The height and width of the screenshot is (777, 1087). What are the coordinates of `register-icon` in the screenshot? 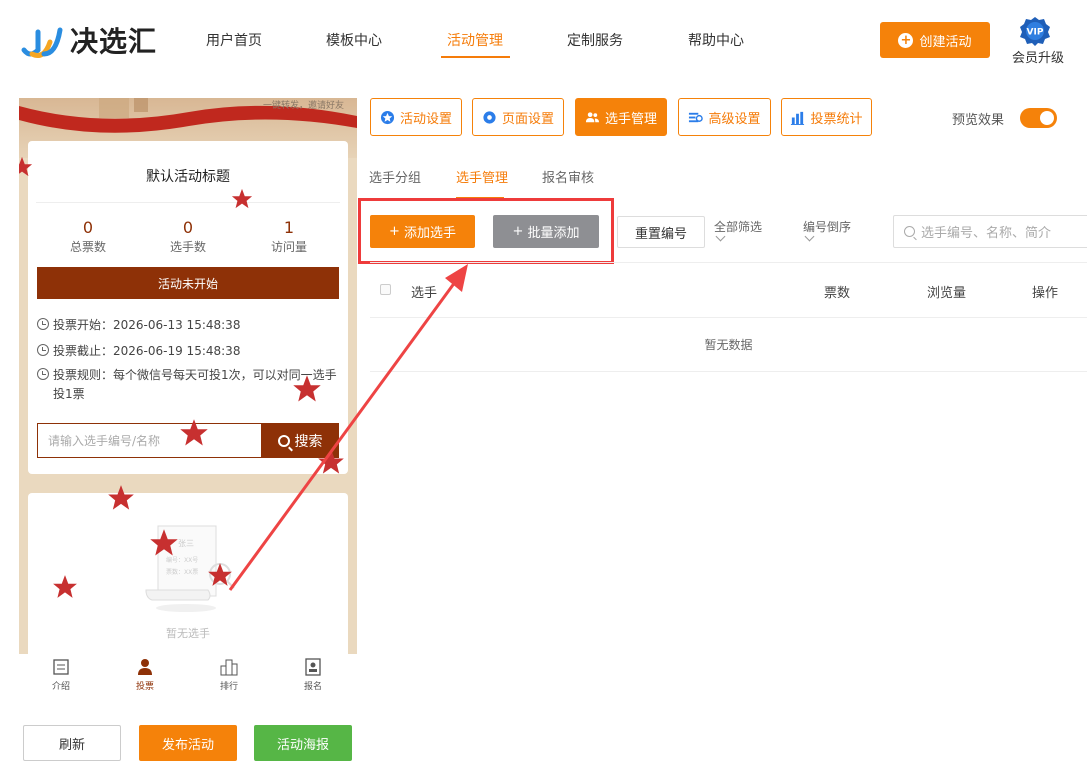 It's located at (313, 667).